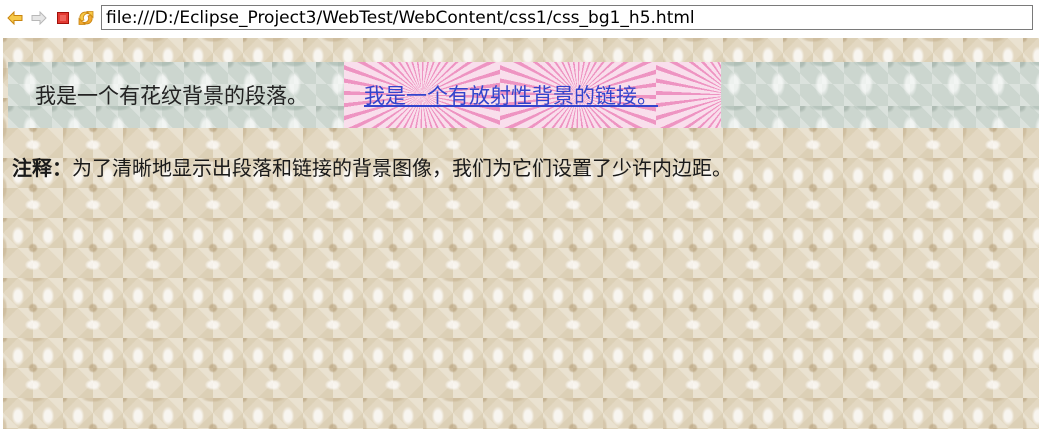 The height and width of the screenshot is (429, 1039). I want to click on note-paragraph: 注释：为了清晰地显示出段落和链接的背景图像，我们为它们设置了少许内边距。, so click(372, 166).